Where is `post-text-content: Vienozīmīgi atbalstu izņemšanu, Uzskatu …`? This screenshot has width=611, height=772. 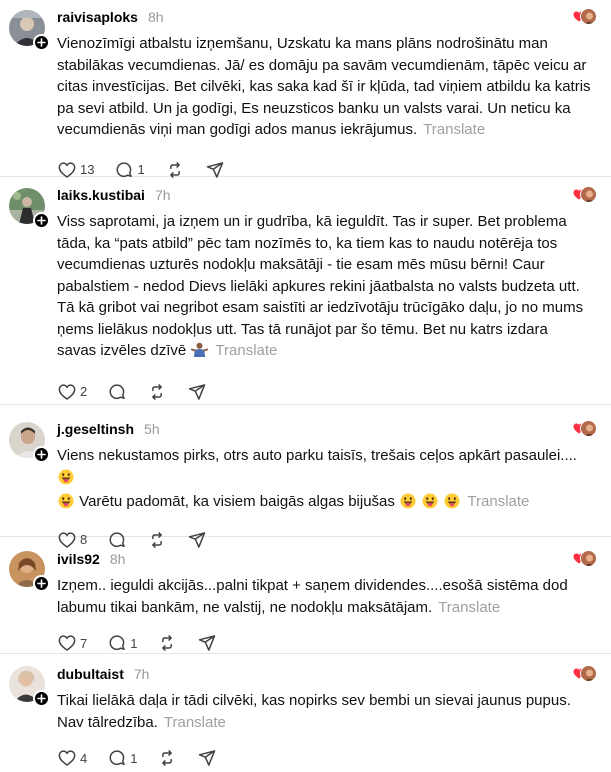 post-text-content: Vienozīmīgi atbalstu izņemšanu, Uzskatu … is located at coordinates (324, 86).